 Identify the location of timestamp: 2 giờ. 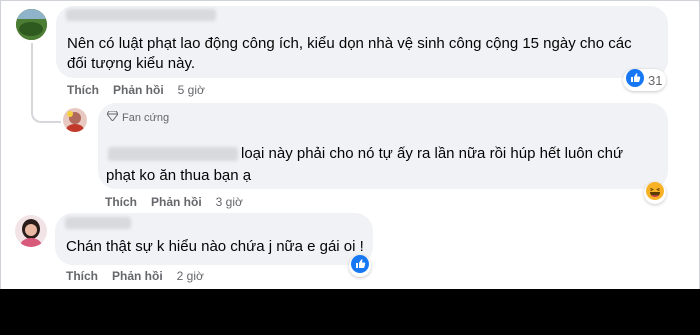
(190, 276).